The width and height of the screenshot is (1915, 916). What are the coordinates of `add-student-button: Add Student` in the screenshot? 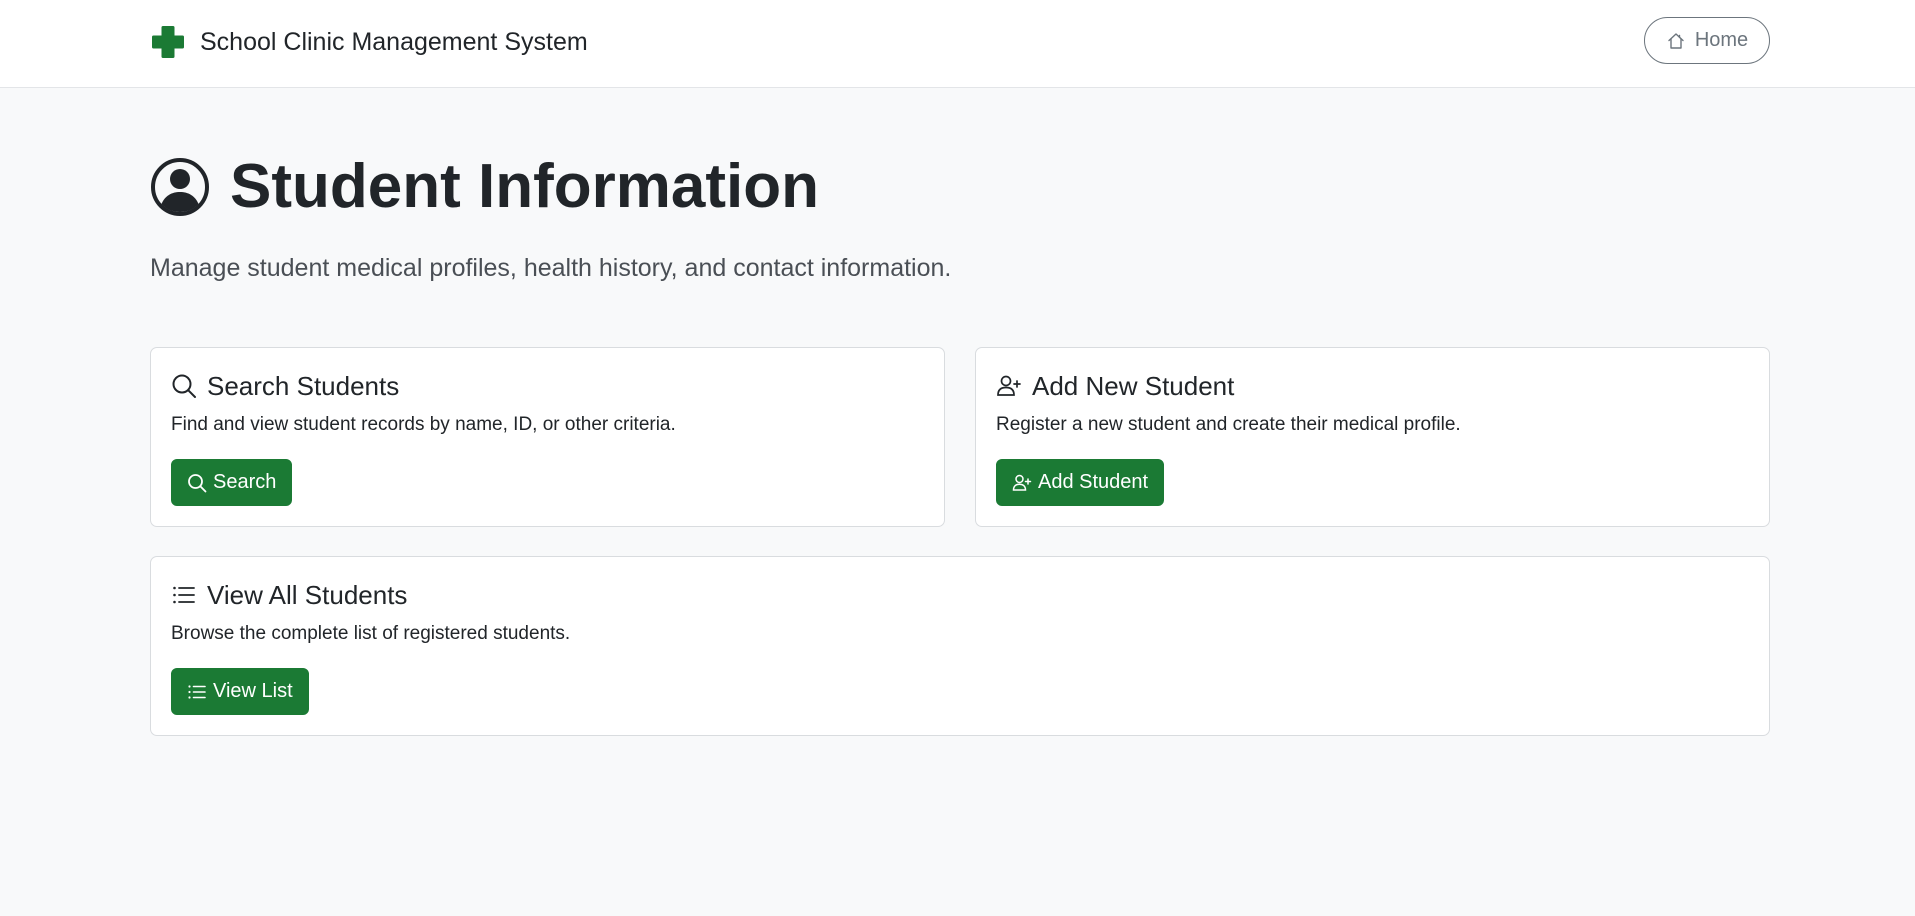 It's located at (1080, 482).